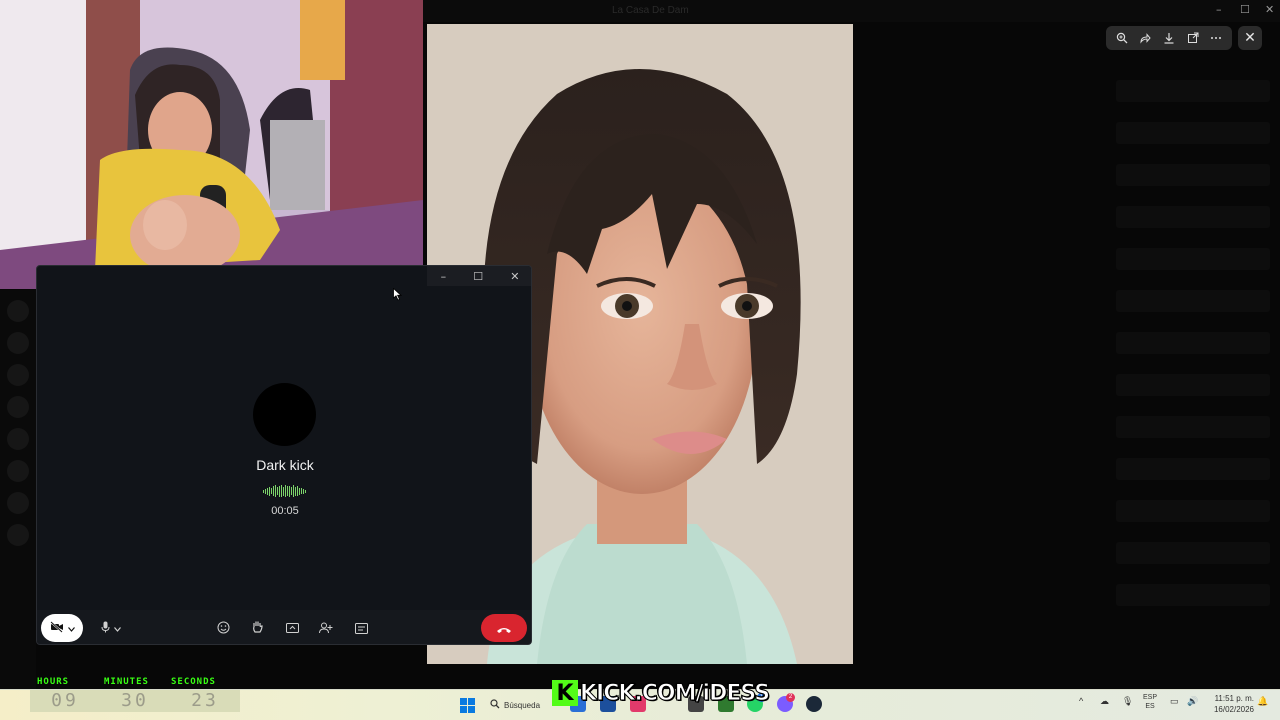 This screenshot has width=1280, height=720. I want to click on call-maximize-button: ☐, so click(478, 276).